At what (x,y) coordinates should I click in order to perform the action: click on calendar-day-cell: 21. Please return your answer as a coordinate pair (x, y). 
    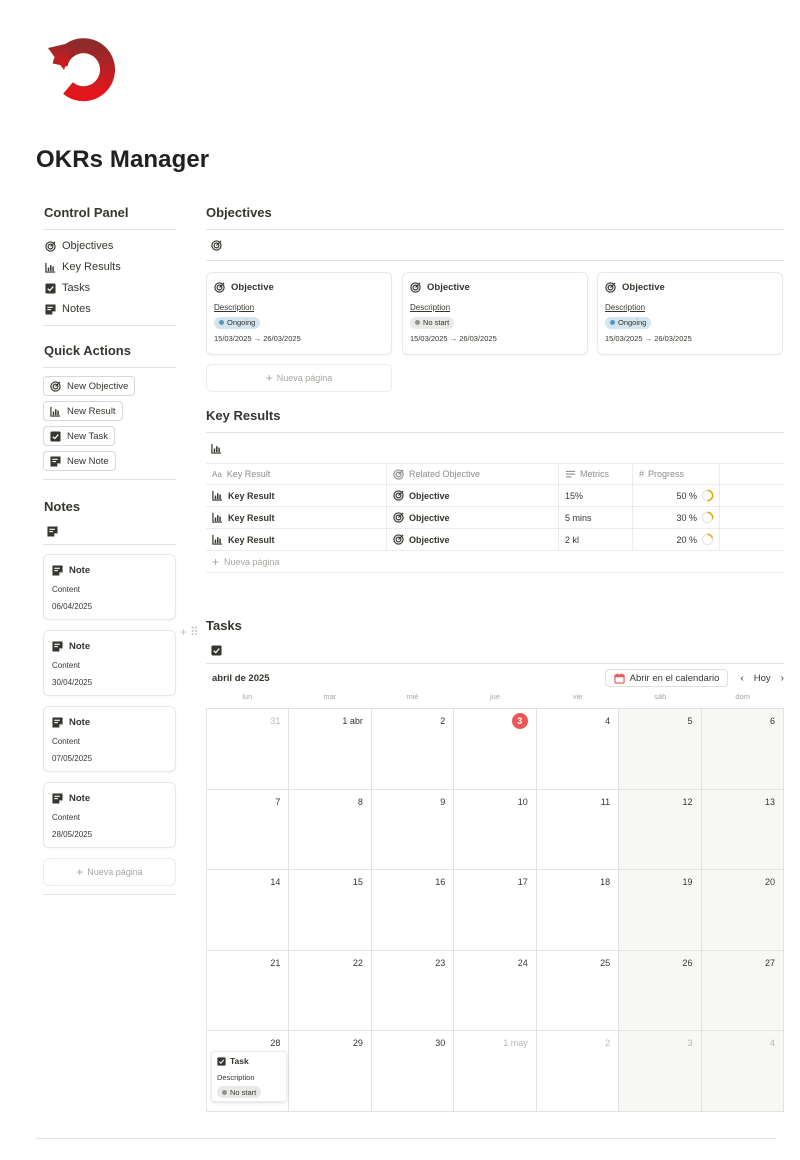
    Looking at the image, I should click on (248, 991).